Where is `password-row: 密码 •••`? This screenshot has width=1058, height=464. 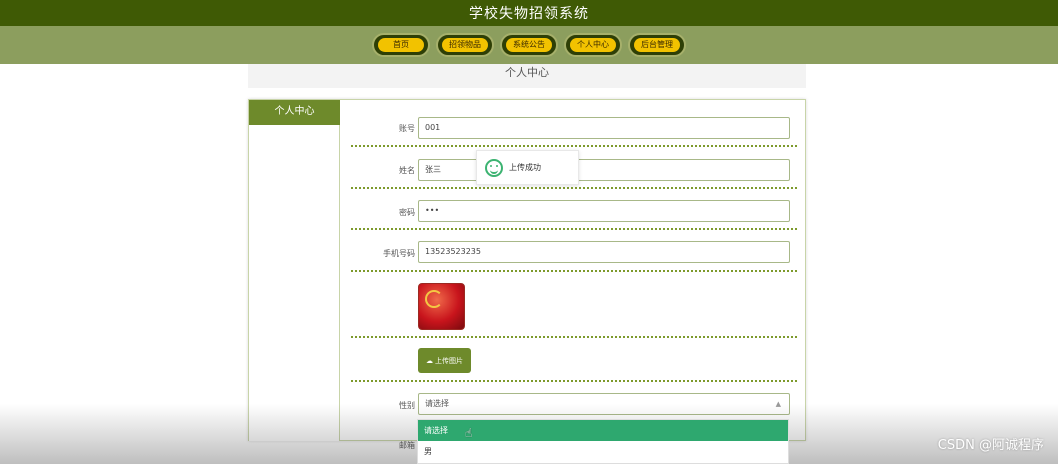
password-row: 密码 ••• is located at coordinates (574, 209).